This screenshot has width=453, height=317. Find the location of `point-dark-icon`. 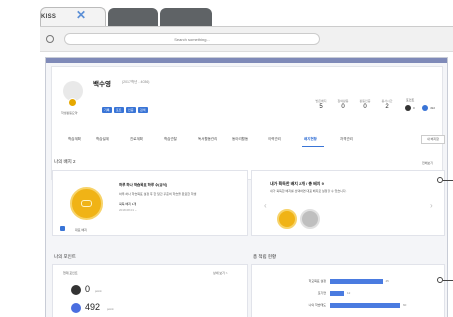

point-dark-icon is located at coordinates (76, 290).